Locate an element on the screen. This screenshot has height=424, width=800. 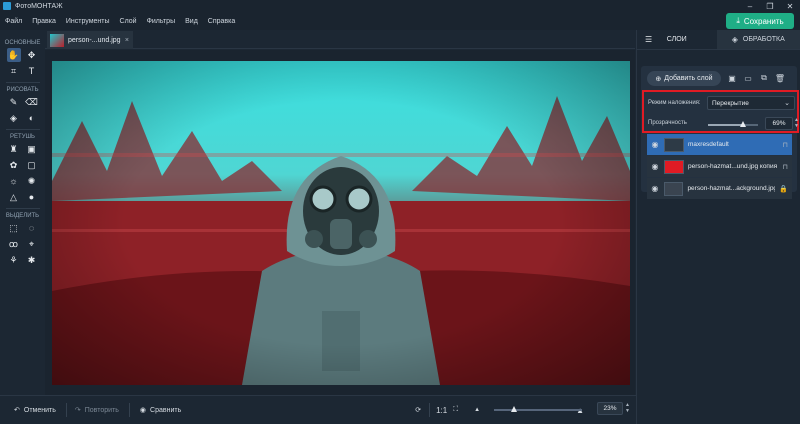
healing-icon: ✿ is located at coordinates (14, 165).